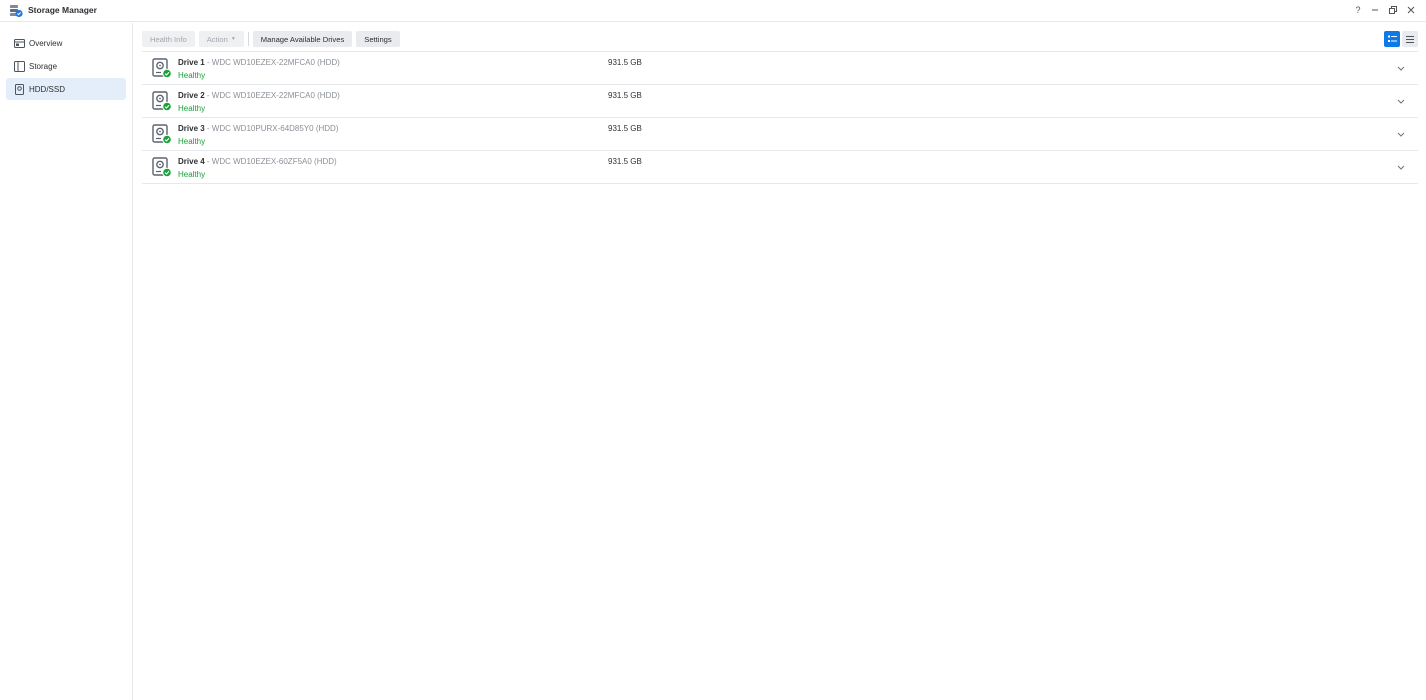 This screenshot has width=1426, height=700. What do you see at coordinates (378, 39) in the screenshot?
I see `settings-button: Settings` at bounding box center [378, 39].